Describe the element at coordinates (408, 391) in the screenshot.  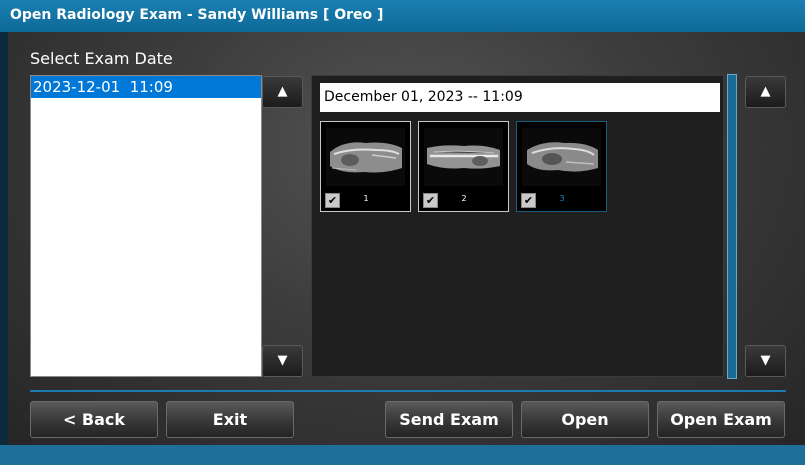
I see `divider` at that location.